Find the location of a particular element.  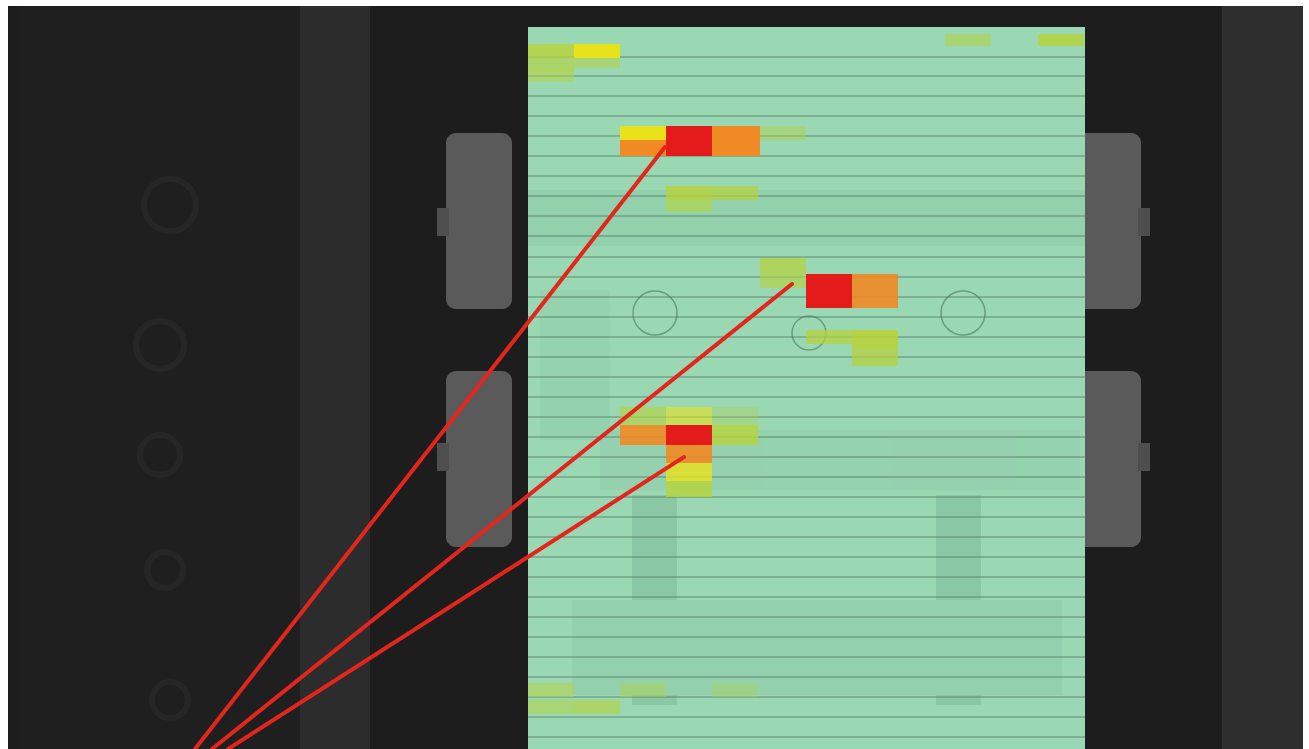

left-vertical-band is located at coordinates (335, 377).